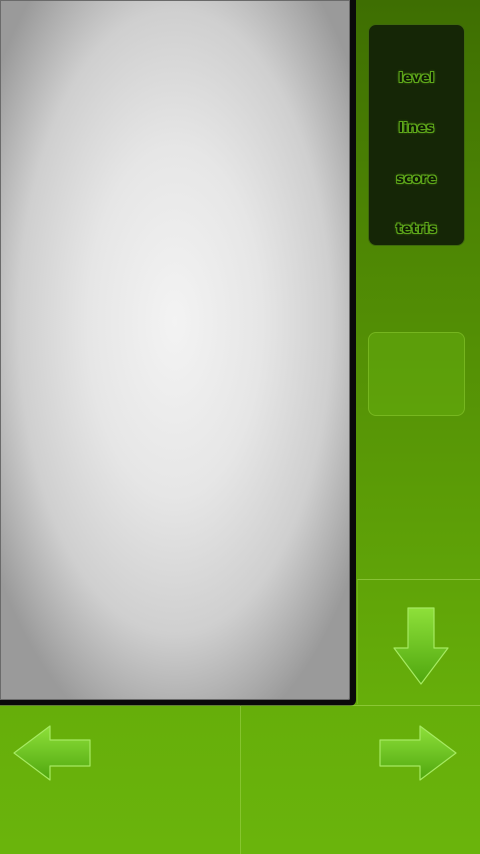 This screenshot has width=480, height=854. What do you see at coordinates (421, 646) in the screenshot?
I see `arrow-down-icon` at bounding box center [421, 646].